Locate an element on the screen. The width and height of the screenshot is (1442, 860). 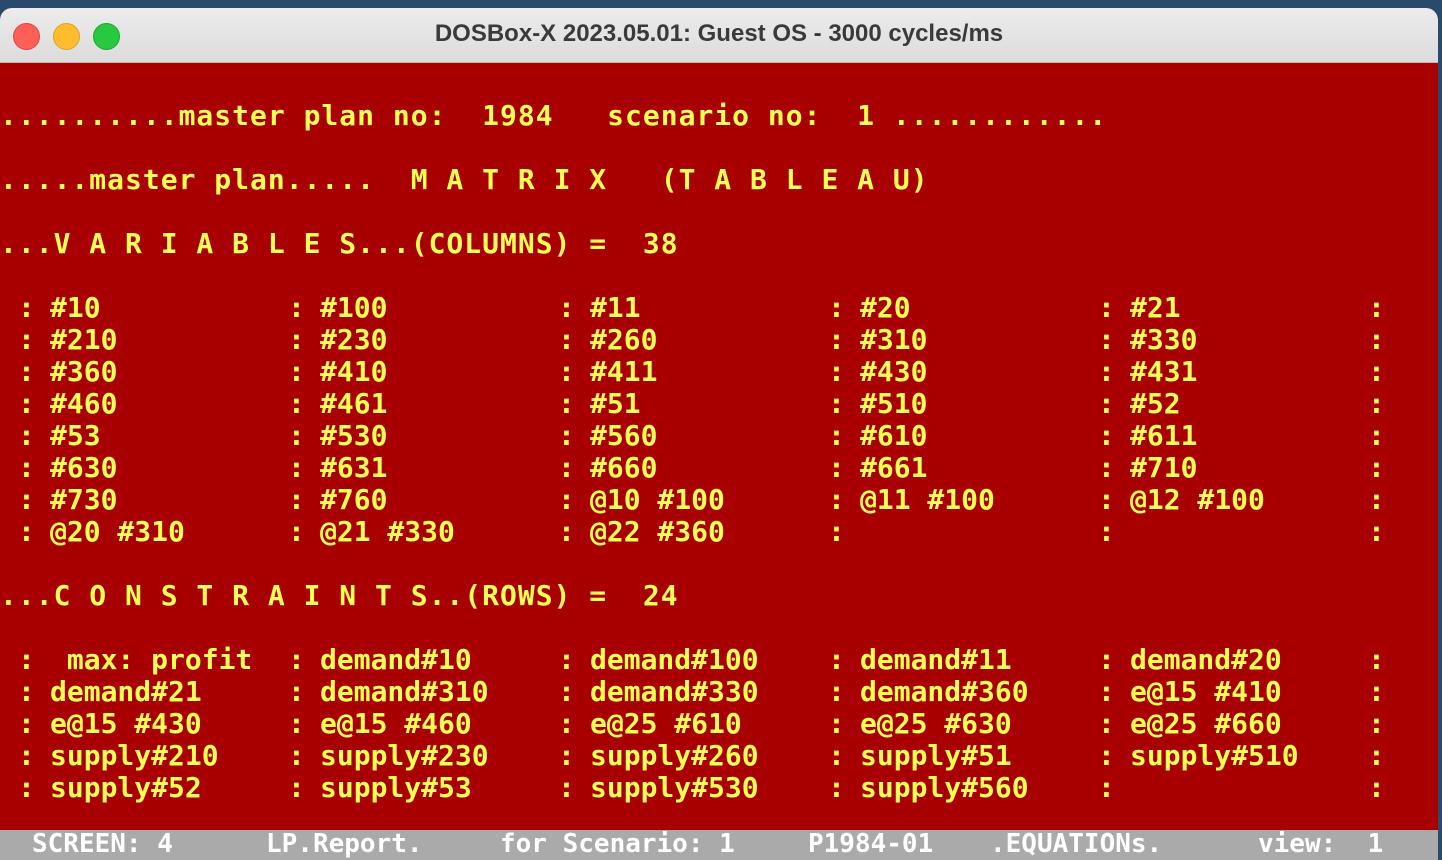
constraint-cell: e@25 #610 is located at coordinates (666, 723).